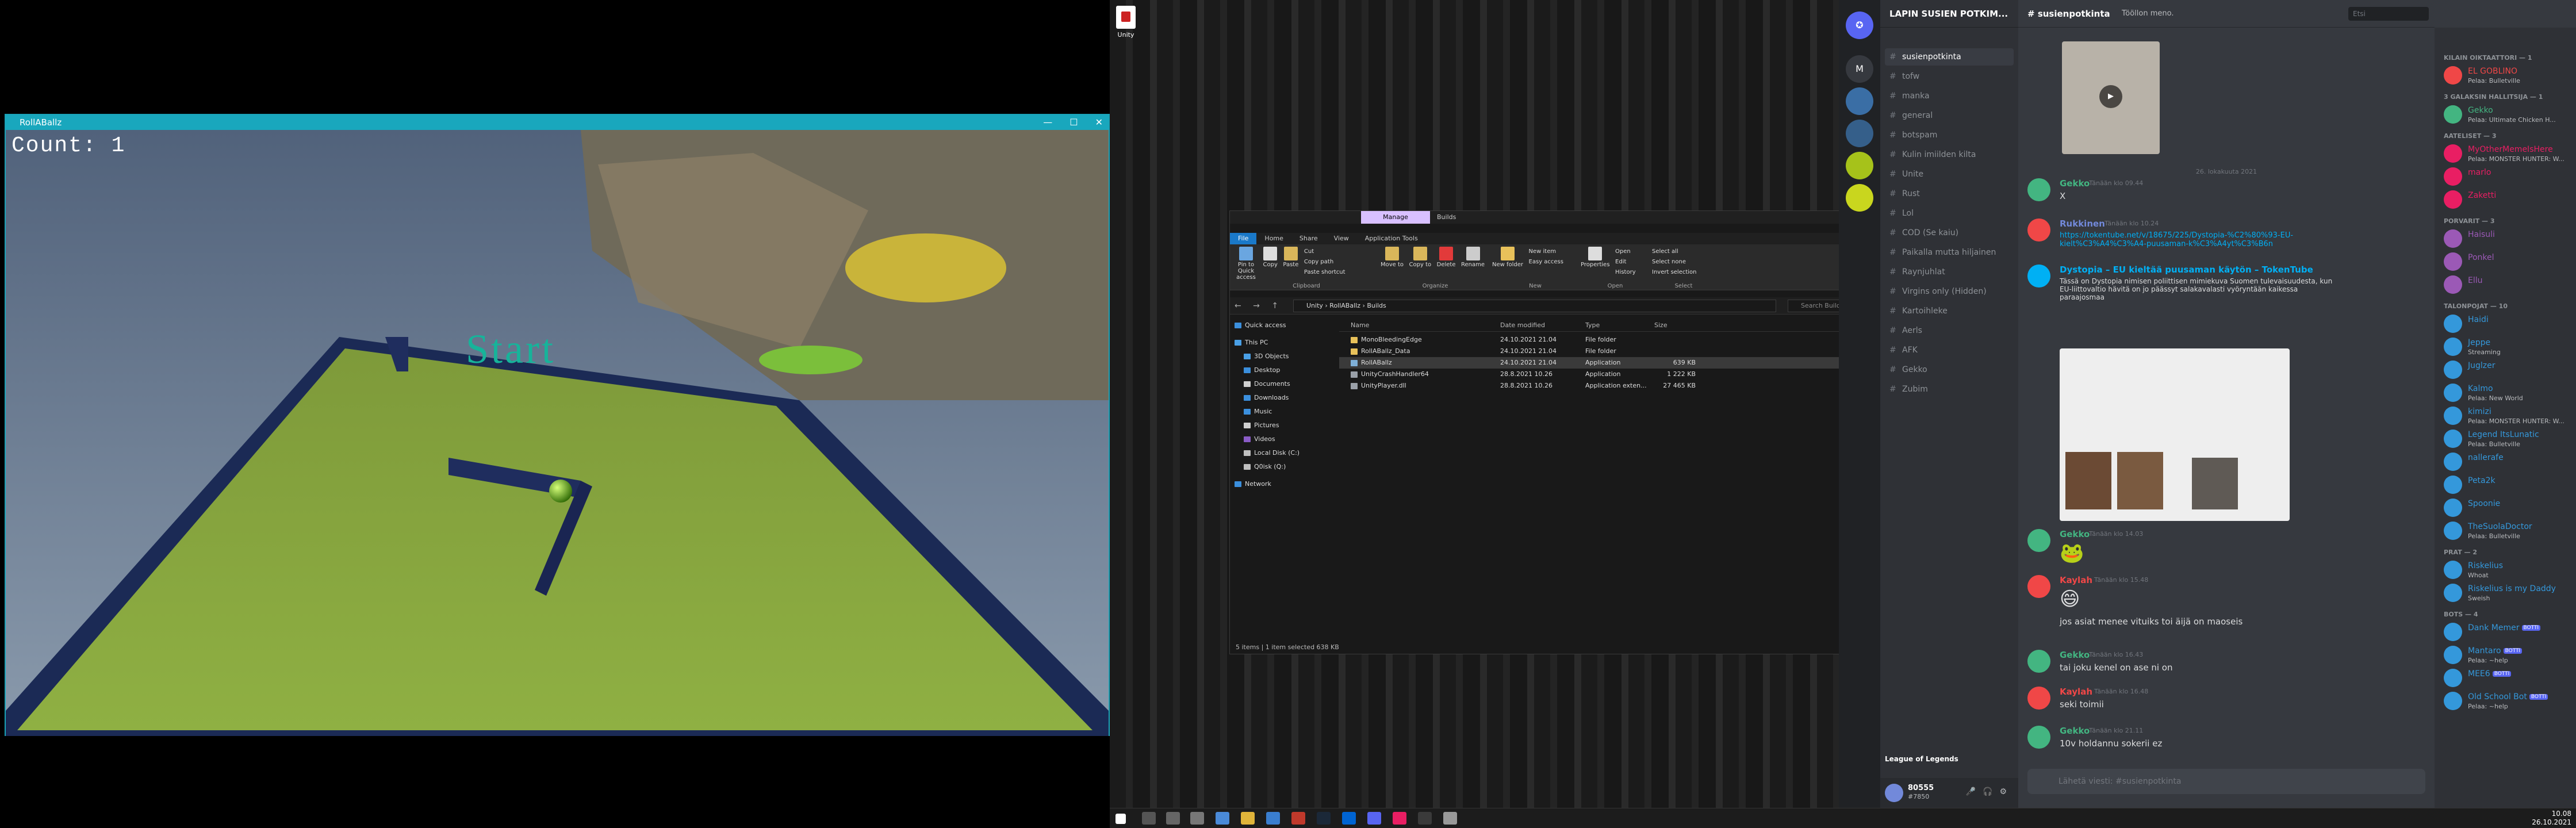 The height and width of the screenshot is (828, 2576). What do you see at coordinates (2507, 632) in the screenshot?
I see `member-item: Dank Memer BOTTI` at bounding box center [2507, 632].